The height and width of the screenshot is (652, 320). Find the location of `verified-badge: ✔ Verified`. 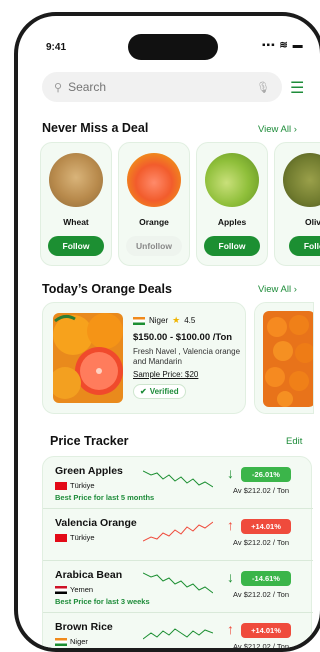

verified-badge: ✔ Verified is located at coordinates (159, 391).